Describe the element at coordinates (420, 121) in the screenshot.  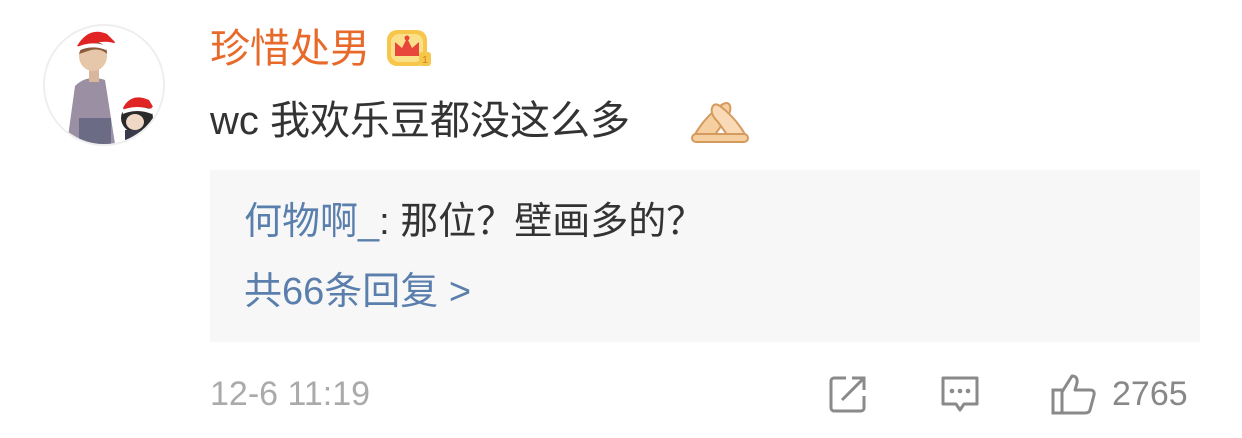
I see `comment-text: wc 我欢乐豆都没这么多` at that location.